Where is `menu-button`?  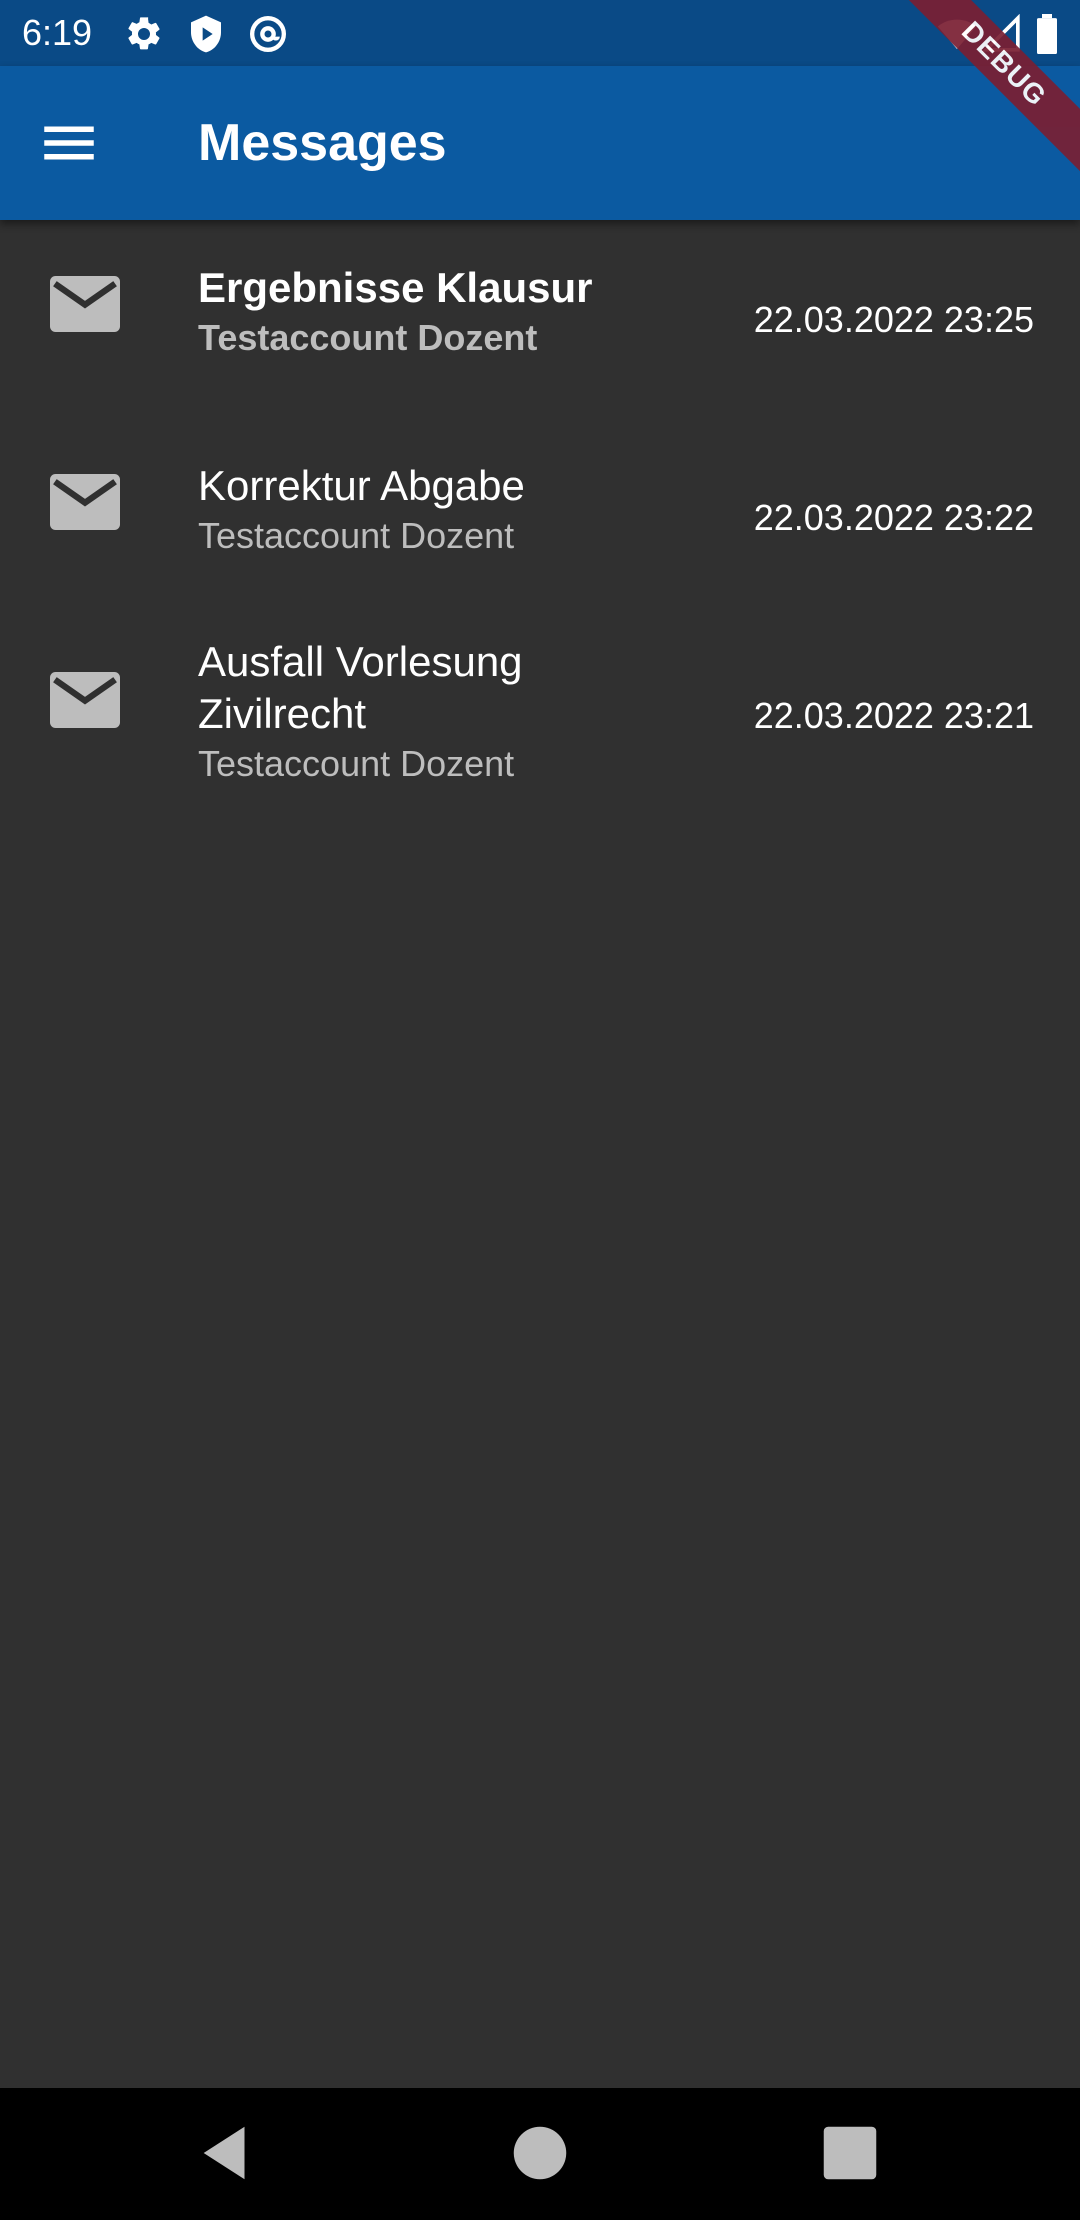
menu-button is located at coordinates (69, 143).